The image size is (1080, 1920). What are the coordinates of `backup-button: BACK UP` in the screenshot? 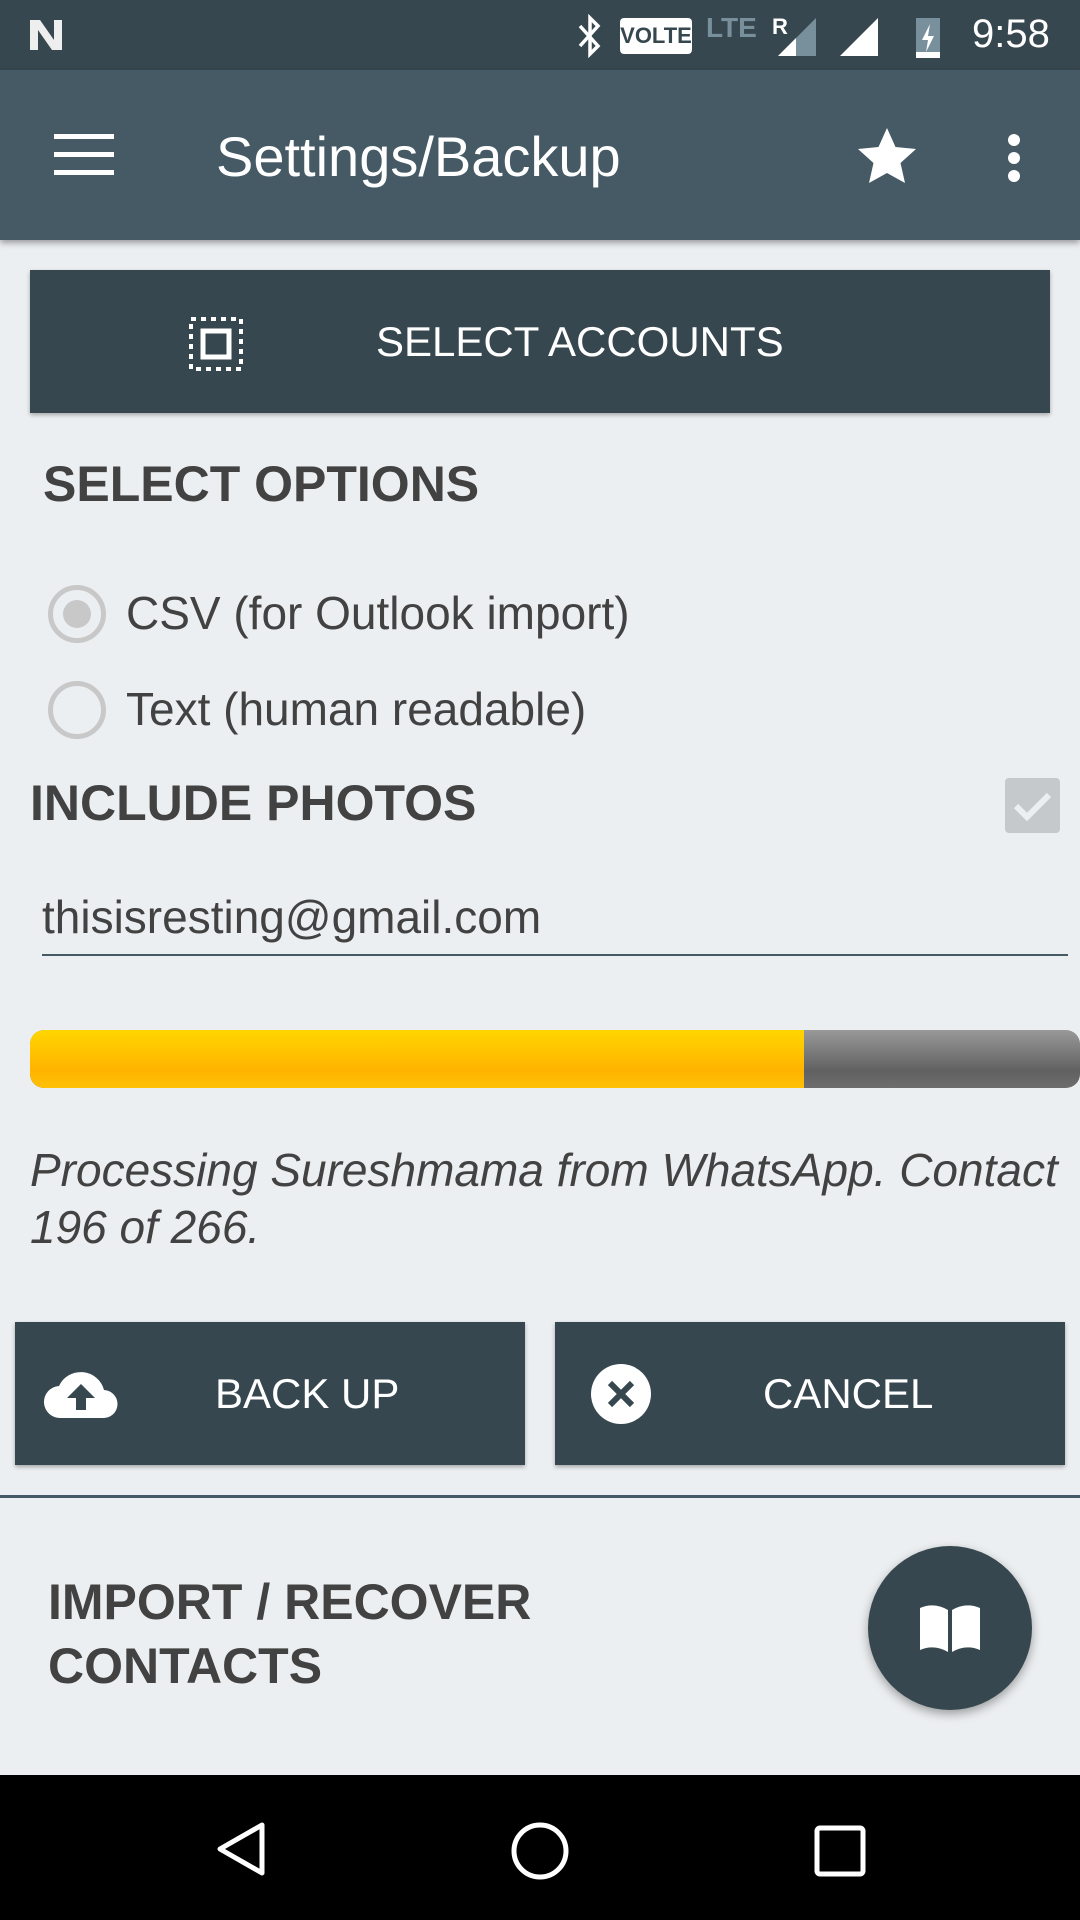 It's located at (270, 1393).